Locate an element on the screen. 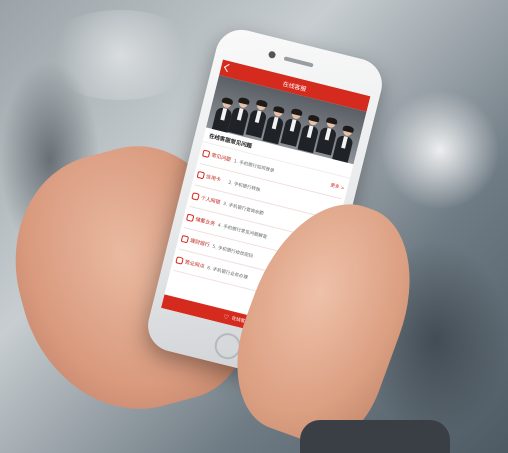  camera-icon is located at coordinates (272, 54).